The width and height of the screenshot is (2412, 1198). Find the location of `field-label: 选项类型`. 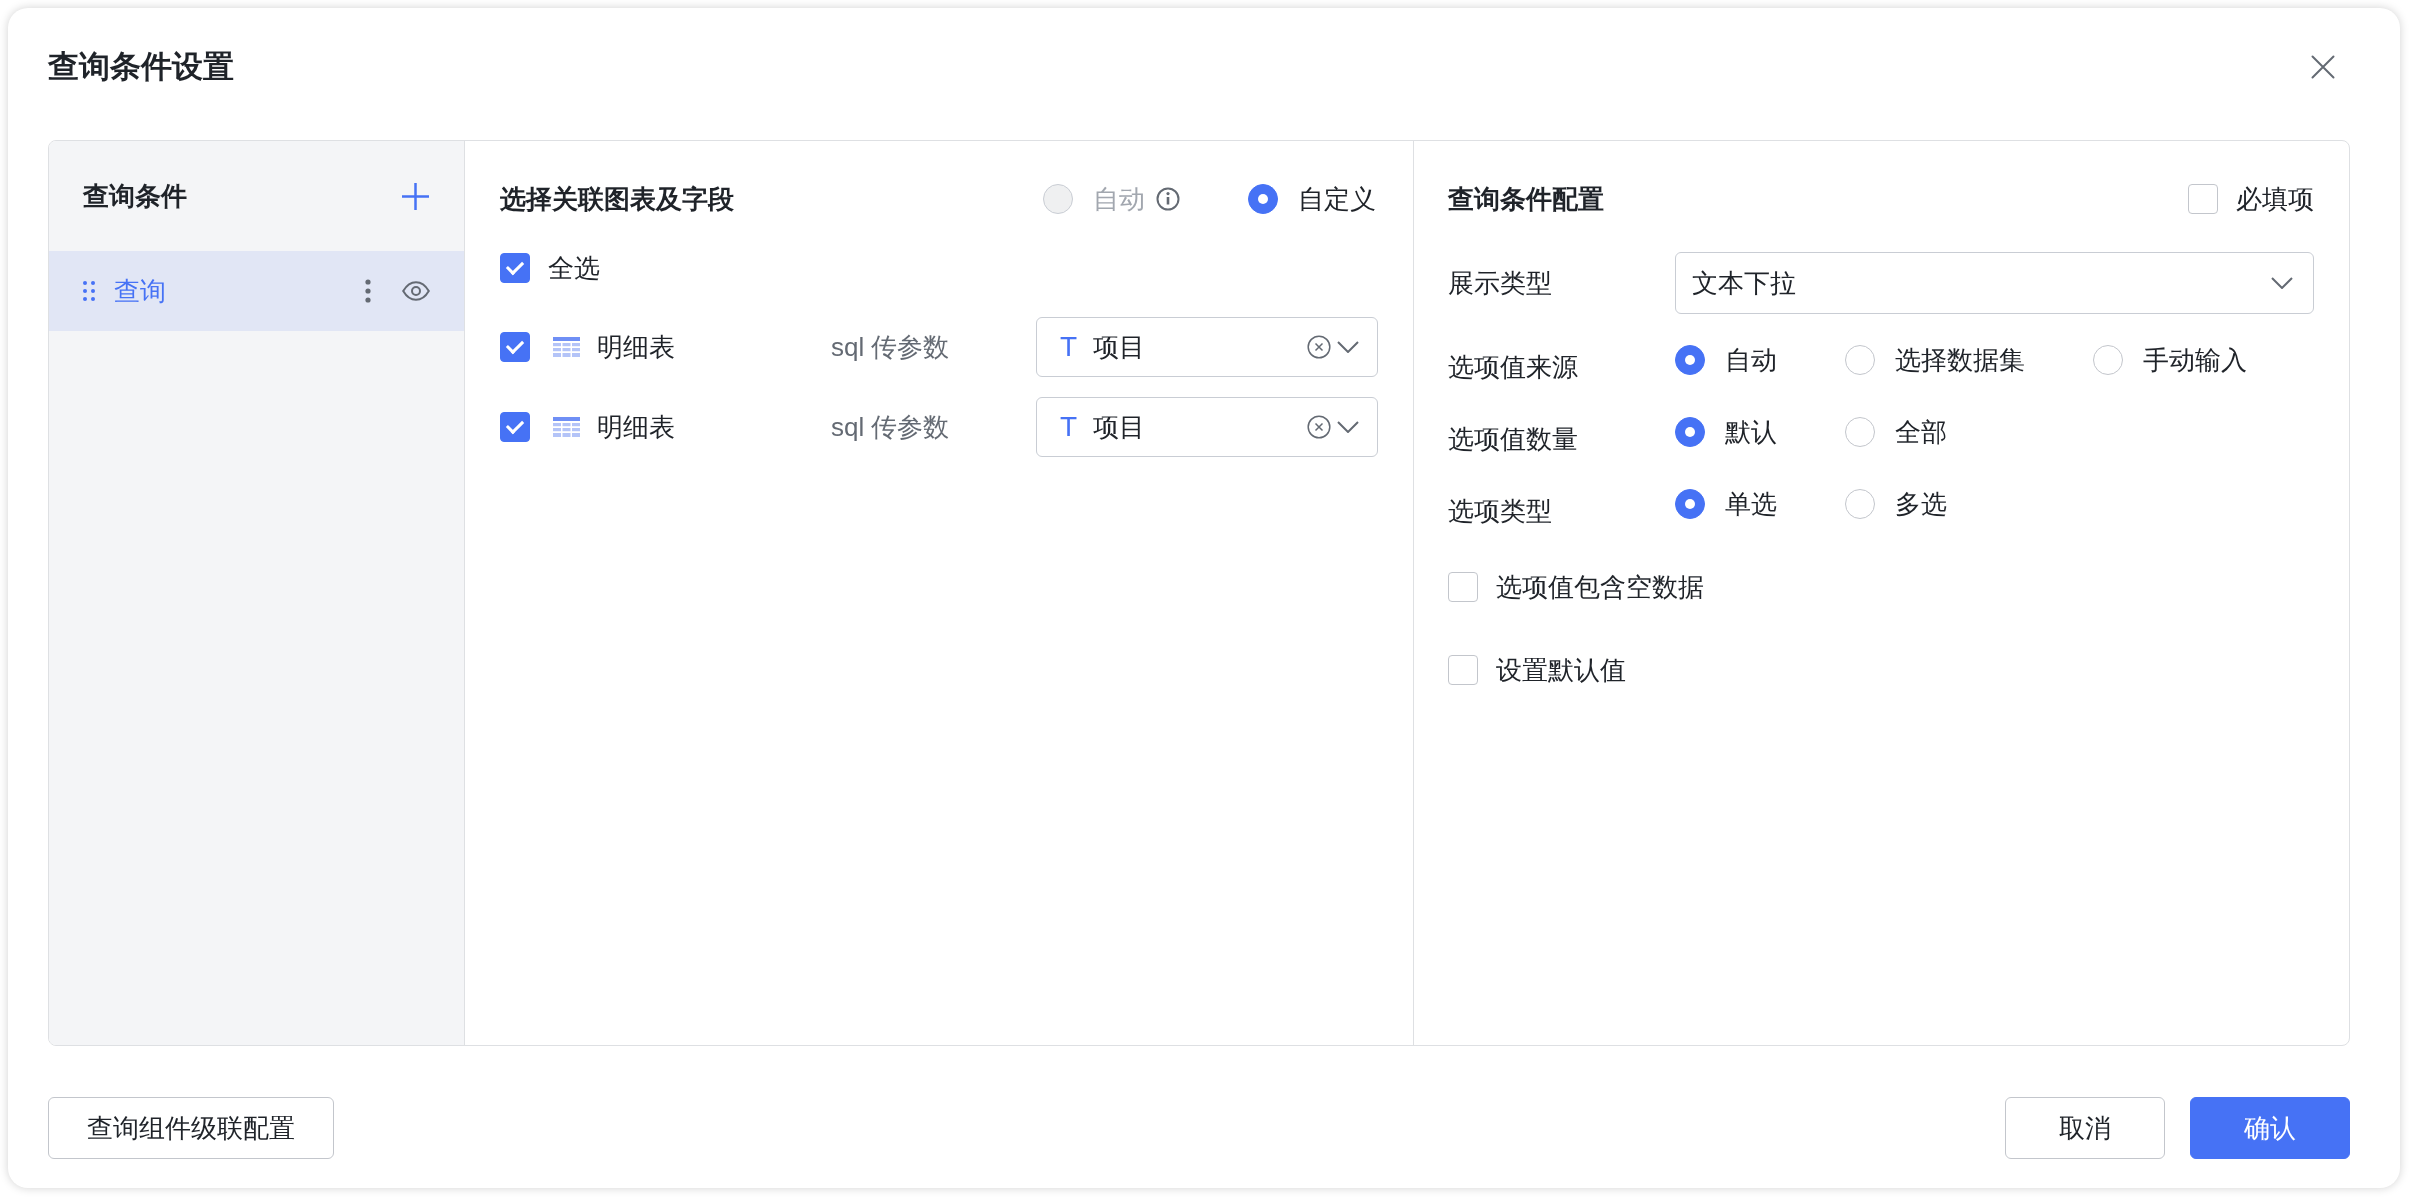

field-label: 选项类型 is located at coordinates (1500, 511).